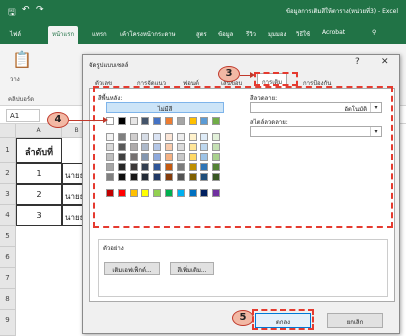 This screenshot has width=406, height=336. What do you see at coordinates (277, 34) in the screenshot?
I see `tab-view: มุมมอง` at bounding box center [277, 34].